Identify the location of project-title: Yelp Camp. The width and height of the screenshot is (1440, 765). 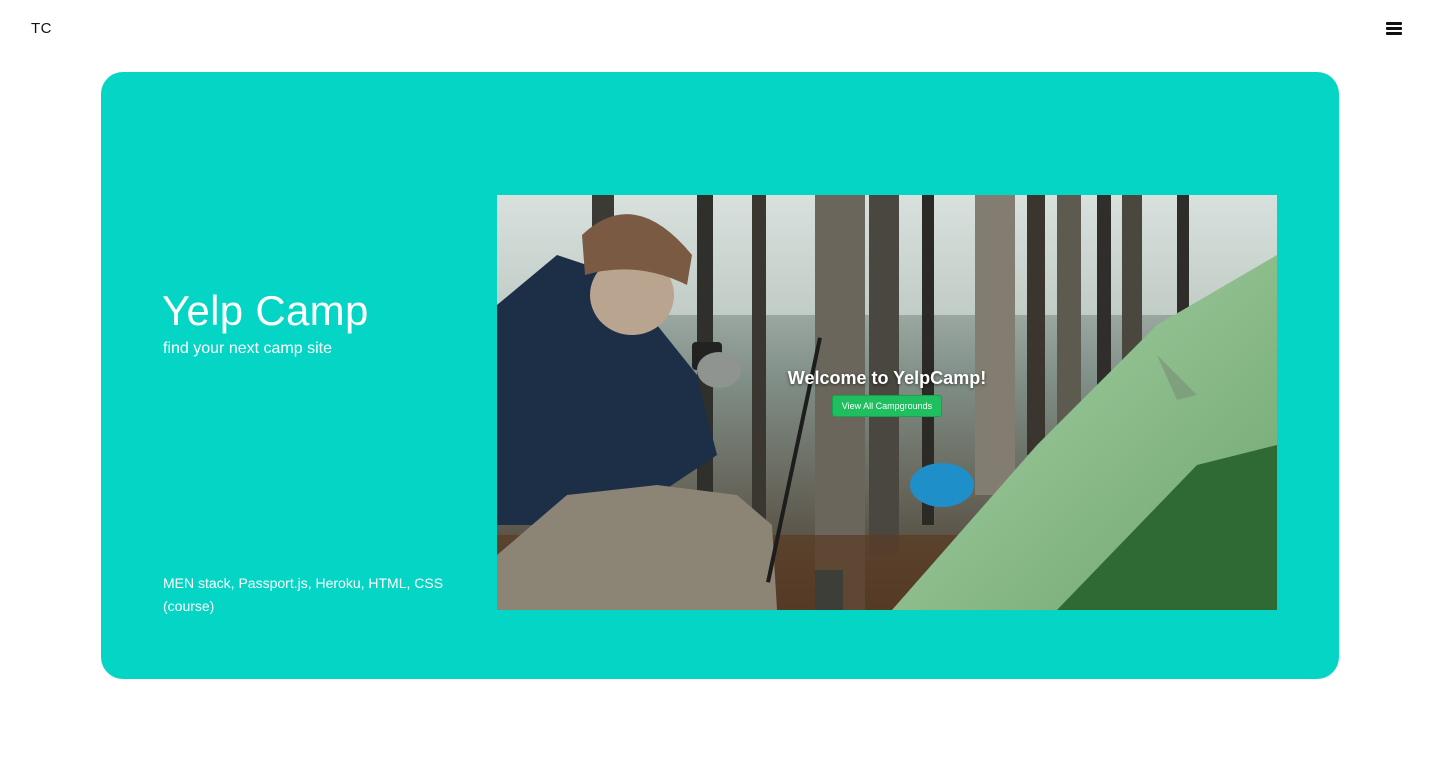
(265, 310).